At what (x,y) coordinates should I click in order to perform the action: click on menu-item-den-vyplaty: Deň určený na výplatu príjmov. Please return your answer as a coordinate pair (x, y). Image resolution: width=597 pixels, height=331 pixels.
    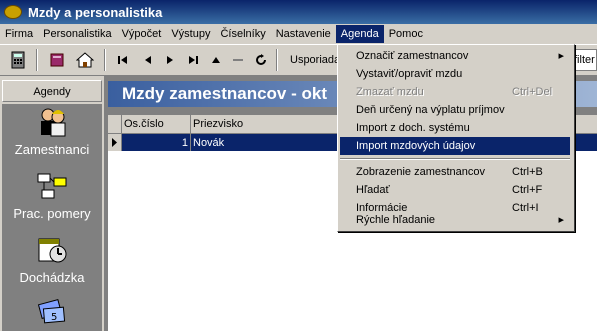
    Looking at the image, I should click on (455, 110).